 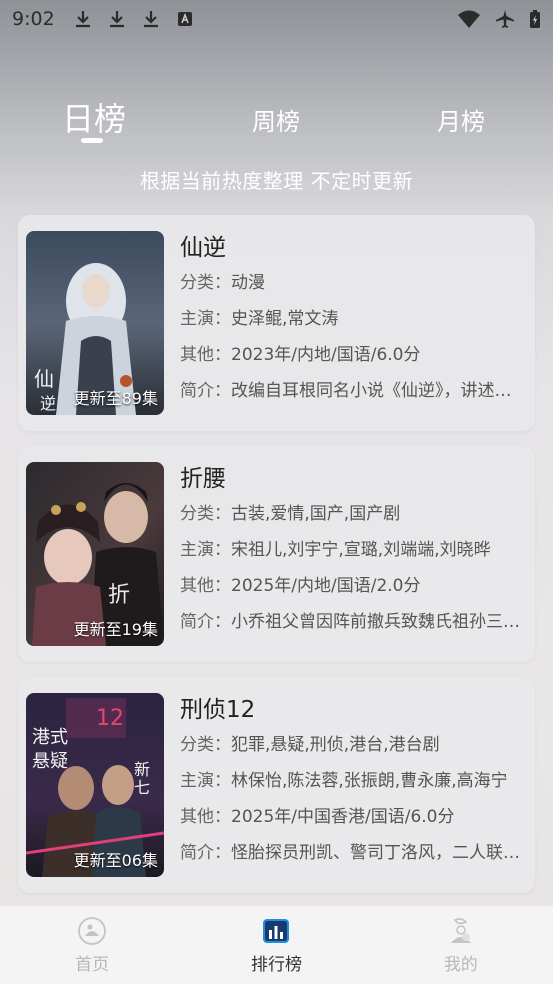 What do you see at coordinates (285, 319) in the screenshot?
I see `cast-value: 史泽鲲,常文涛` at bounding box center [285, 319].